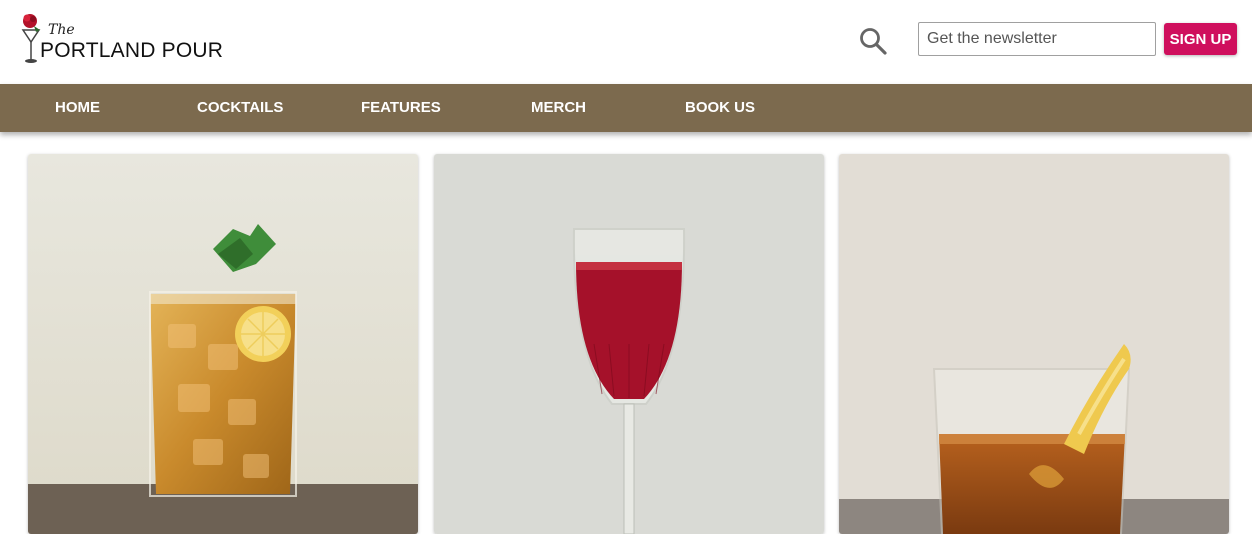 This screenshot has width=1252, height=534. I want to click on nav-item-features: FEATURES, so click(401, 108).